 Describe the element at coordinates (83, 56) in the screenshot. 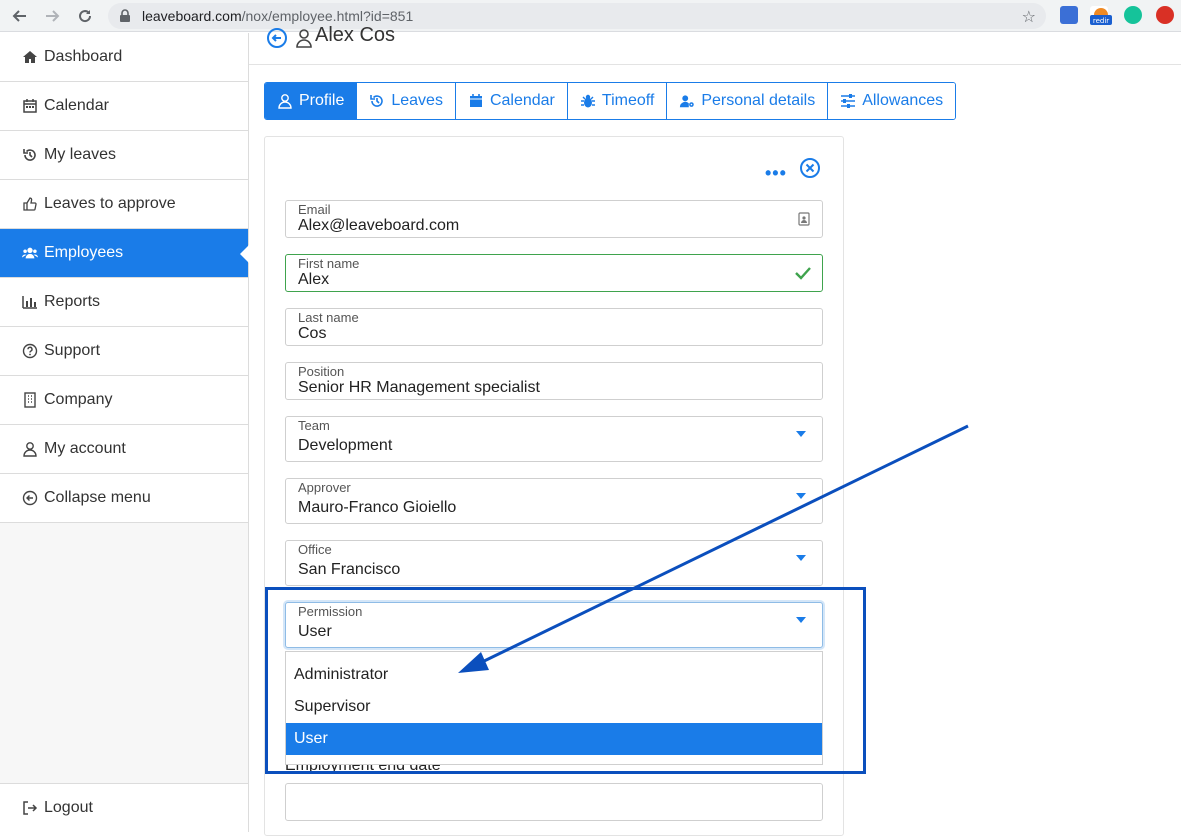

I see `sidebar-item-label: Dashboard` at that location.